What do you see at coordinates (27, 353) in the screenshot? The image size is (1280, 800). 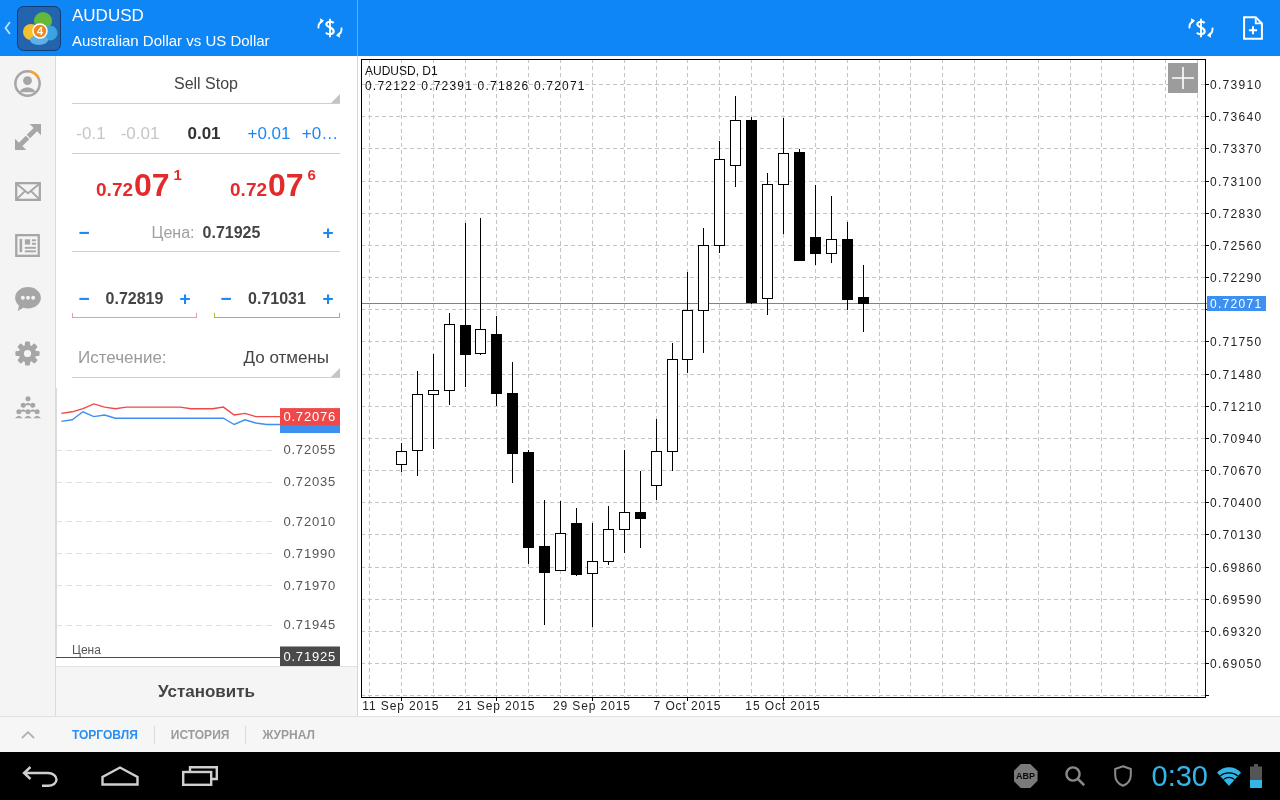 I see `settings-icon` at bounding box center [27, 353].